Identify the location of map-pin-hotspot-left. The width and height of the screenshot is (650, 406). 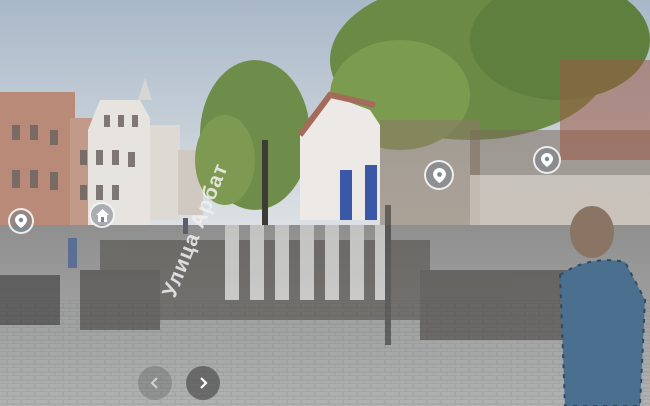
(21, 221).